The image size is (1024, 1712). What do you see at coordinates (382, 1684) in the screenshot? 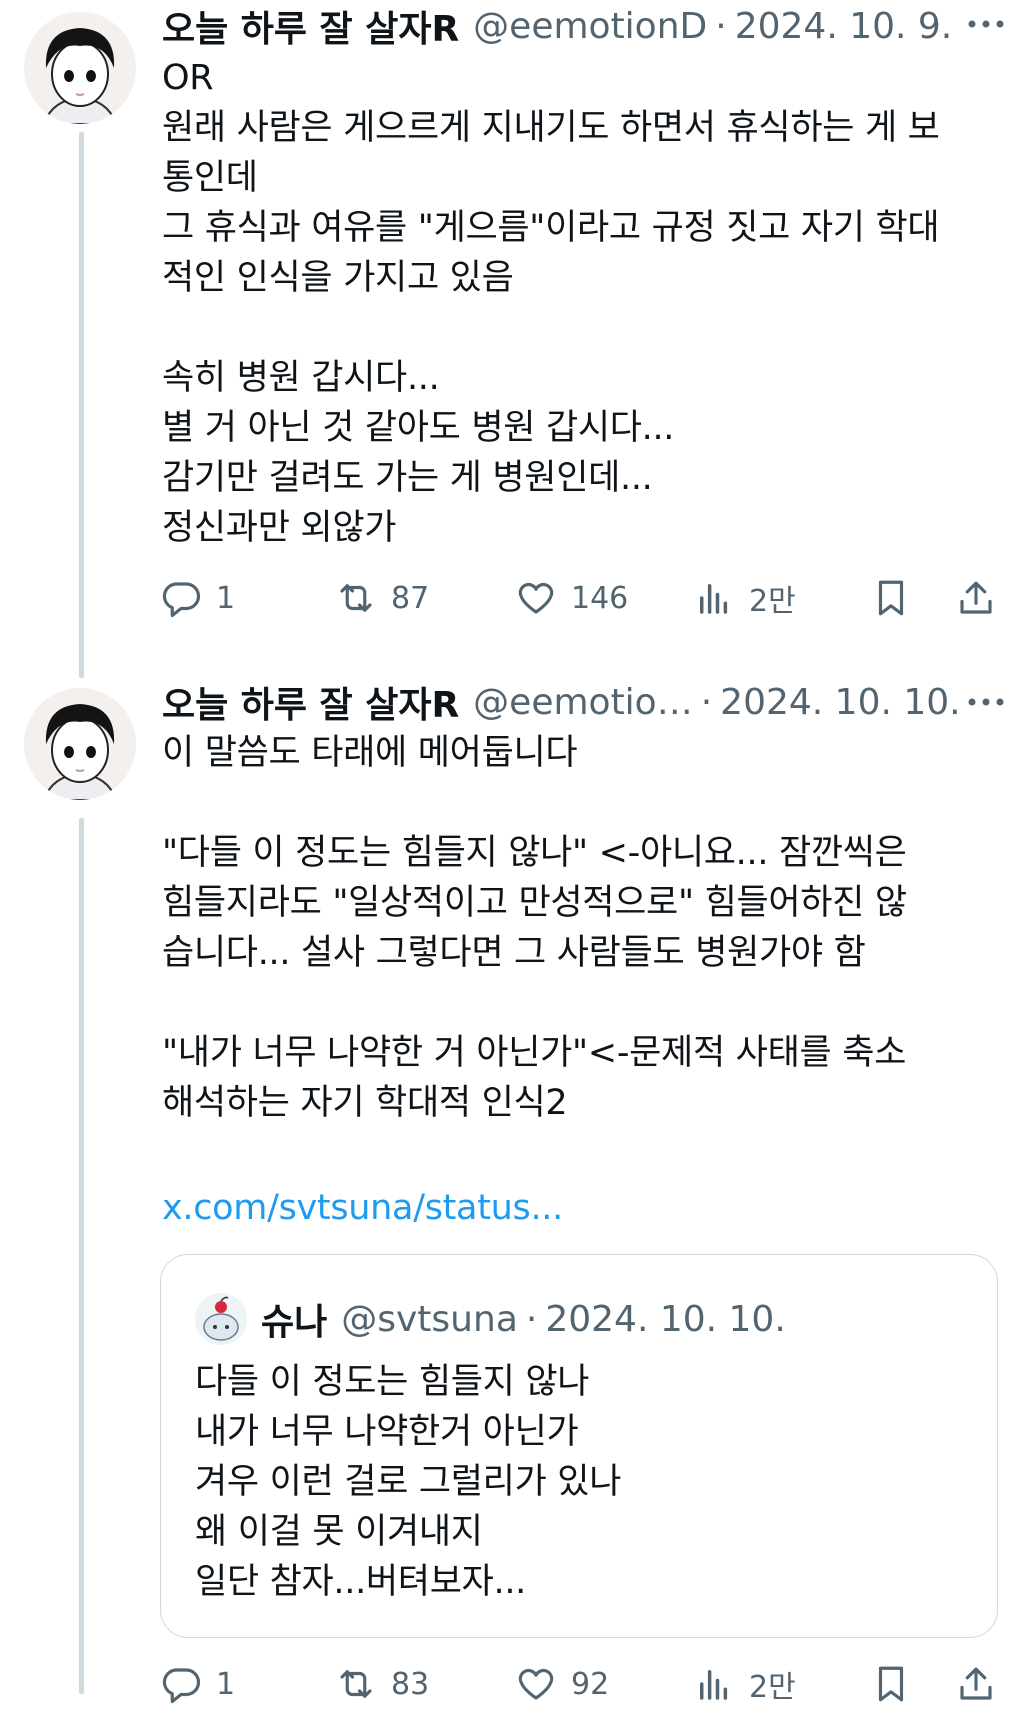
I see `retweet-button: 83` at bounding box center [382, 1684].